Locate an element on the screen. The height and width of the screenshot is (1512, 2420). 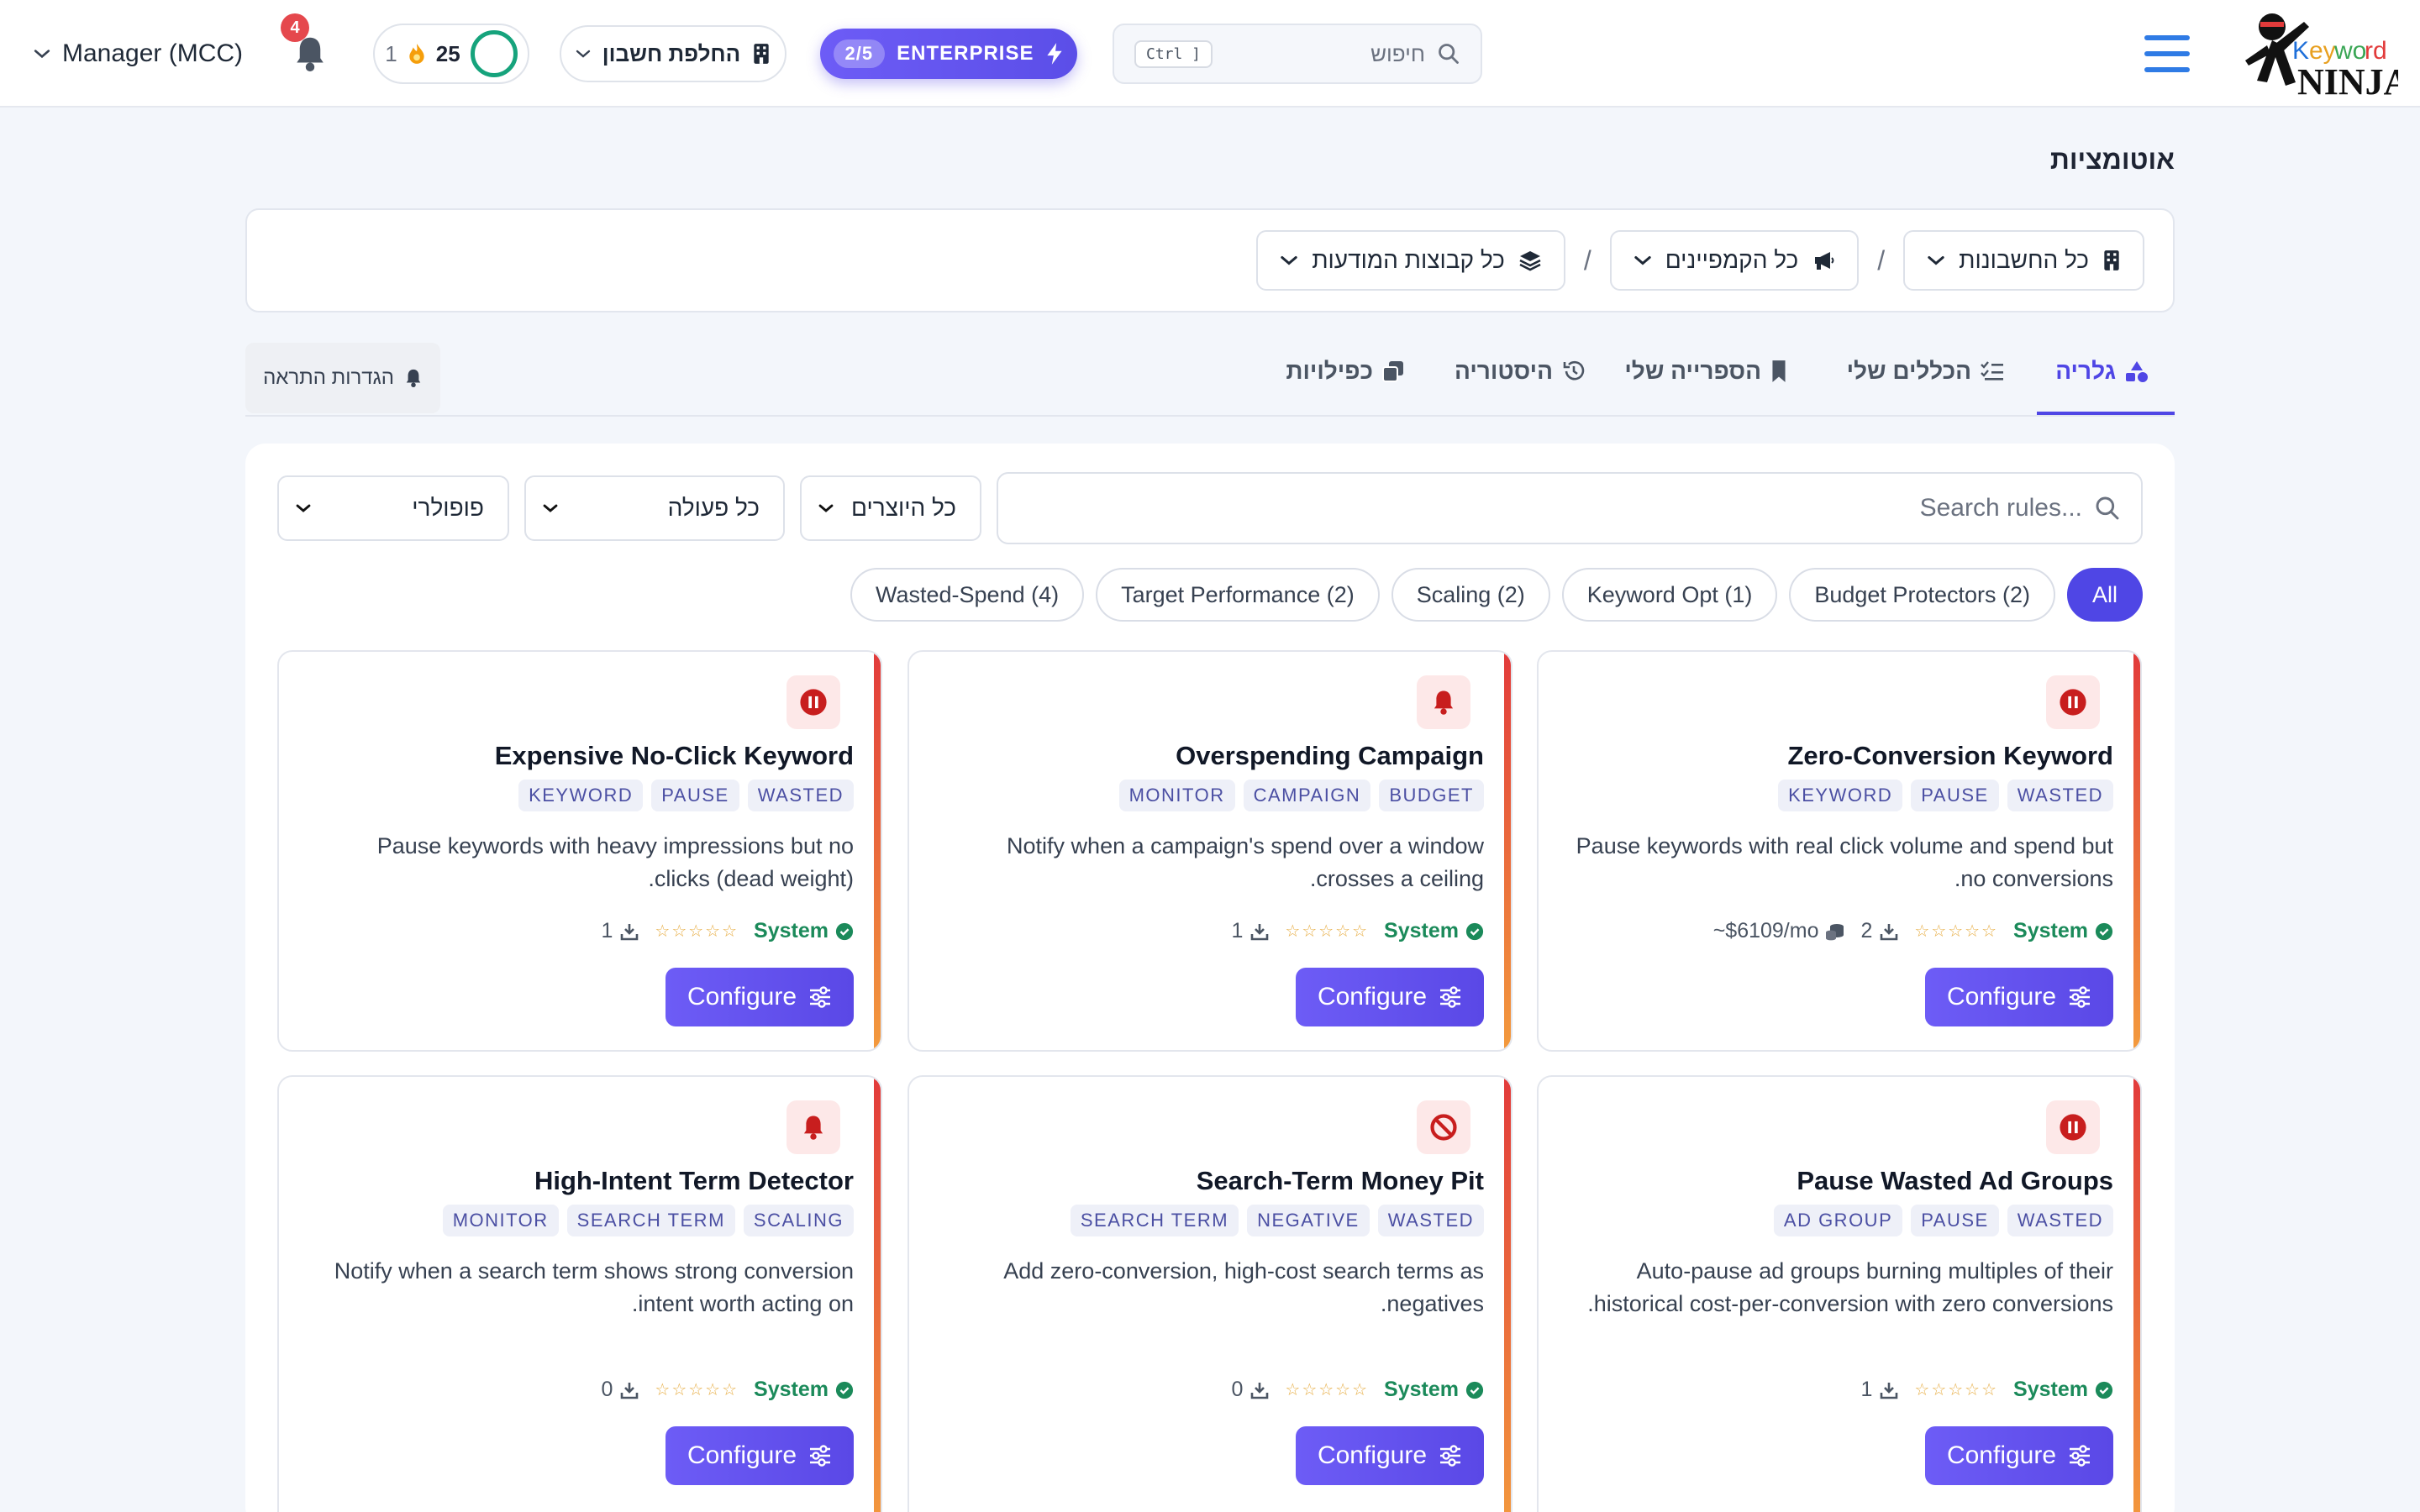
rule-title: Zero-Conversion Keyword is located at coordinates (1950, 755).